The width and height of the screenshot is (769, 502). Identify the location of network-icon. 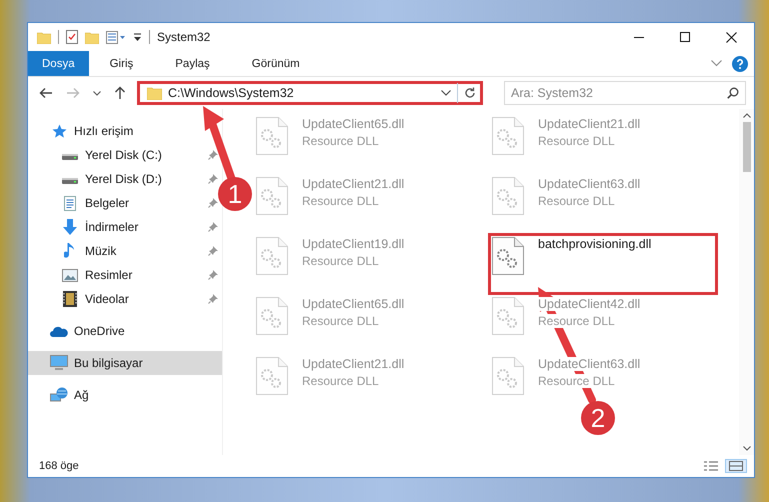
(59, 395).